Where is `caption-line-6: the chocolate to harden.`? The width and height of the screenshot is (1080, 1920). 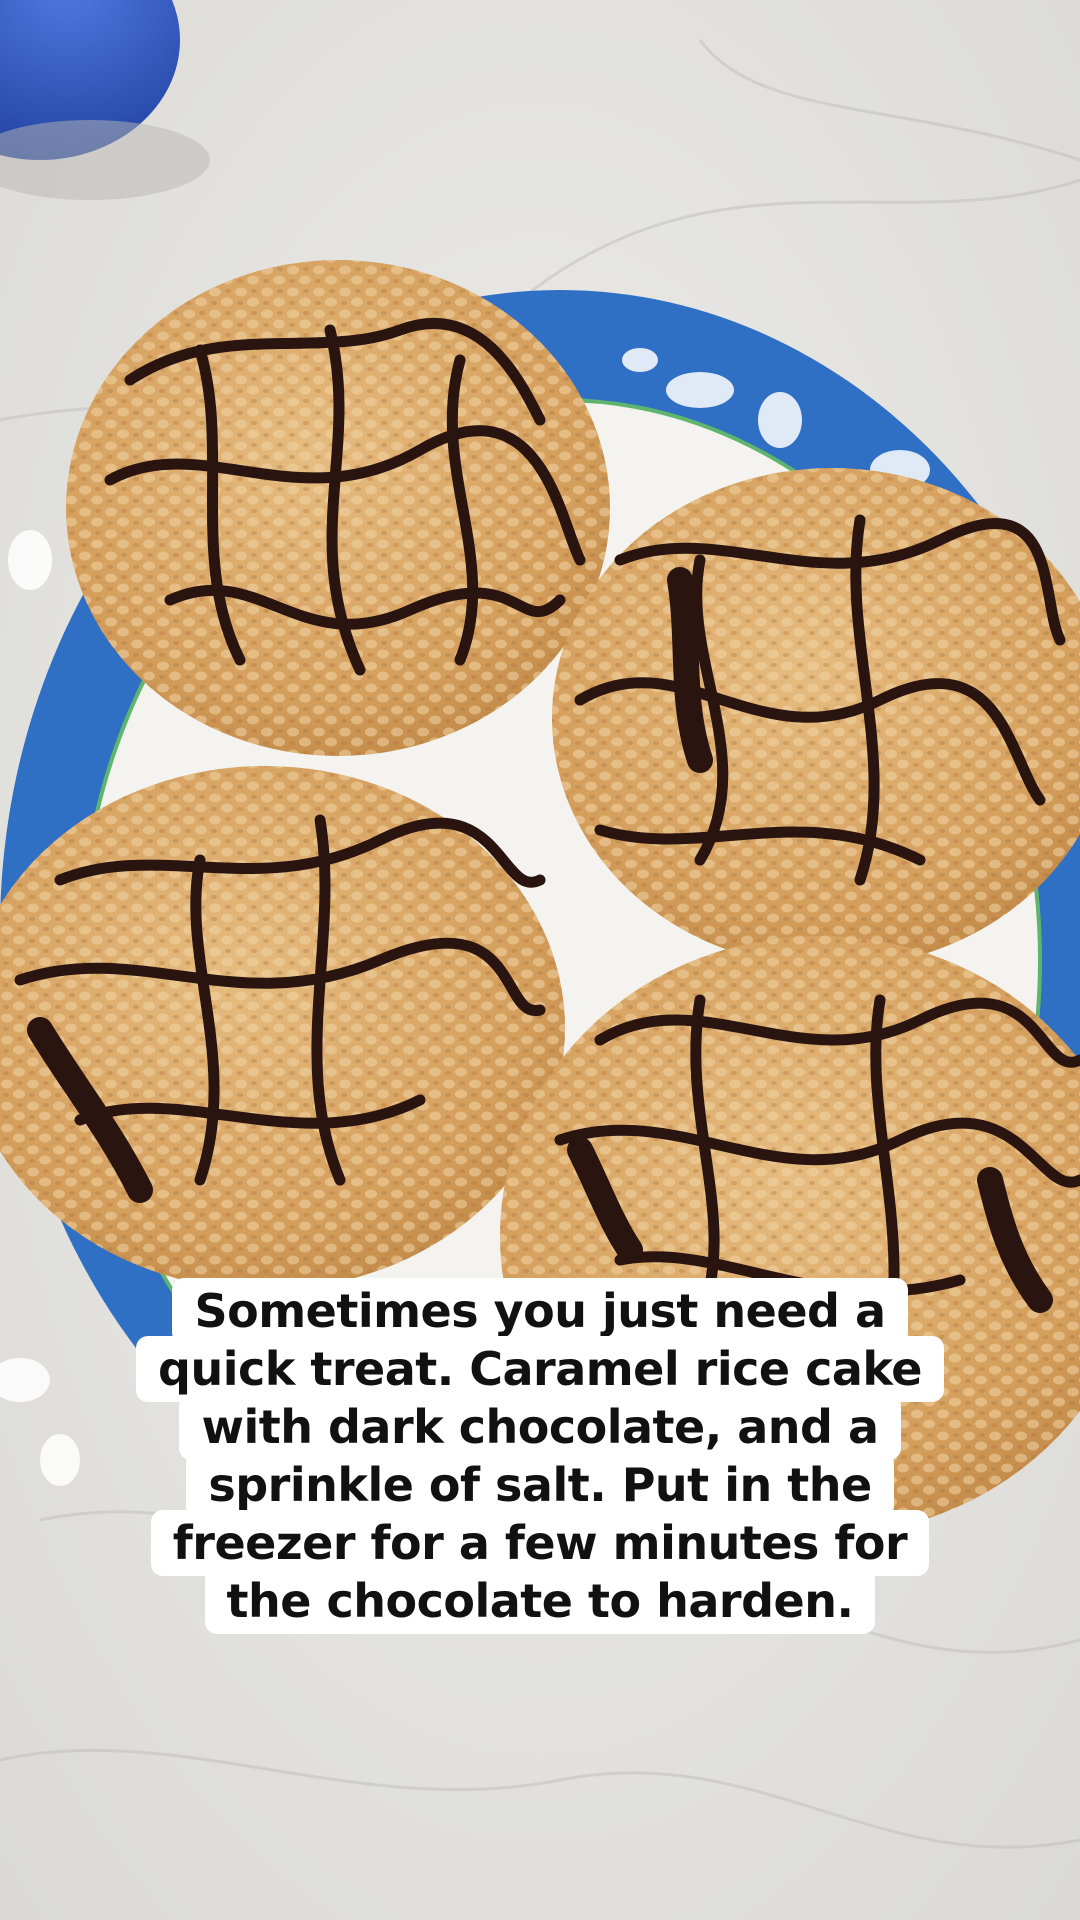
caption-line-6: the chocolate to harden. is located at coordinates (540, 1601).